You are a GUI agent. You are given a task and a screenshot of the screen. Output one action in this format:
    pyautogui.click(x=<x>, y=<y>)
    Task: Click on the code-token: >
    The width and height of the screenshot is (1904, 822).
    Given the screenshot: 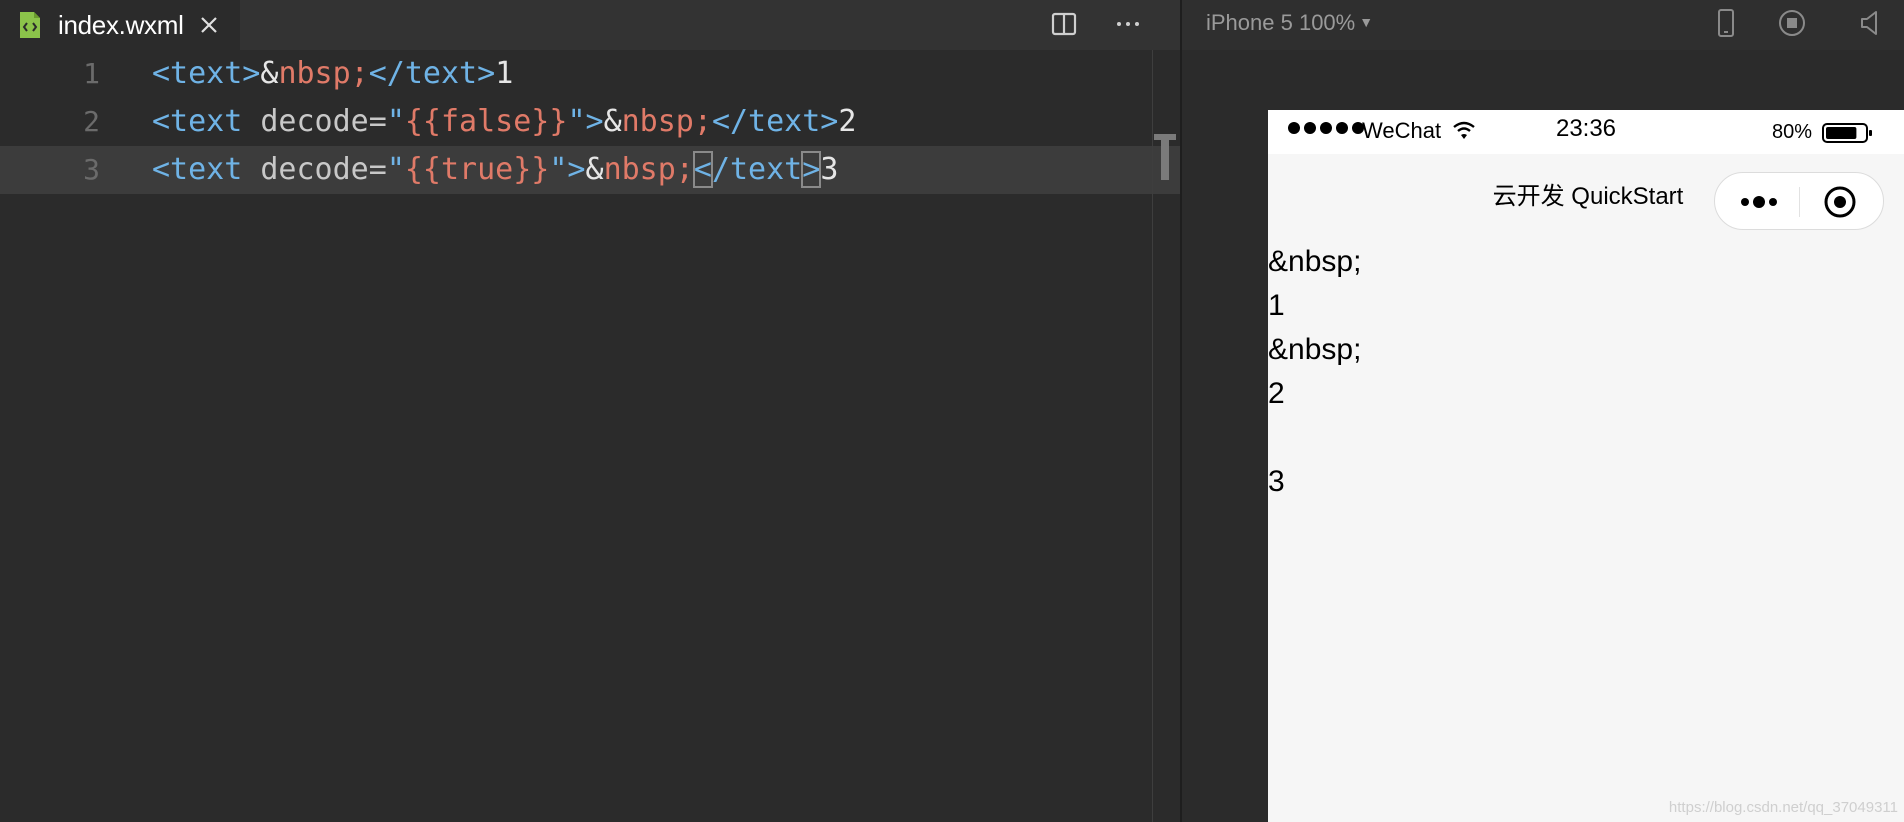 What is the action you would take?
    pyautogui.click(x=811, y=169)
    